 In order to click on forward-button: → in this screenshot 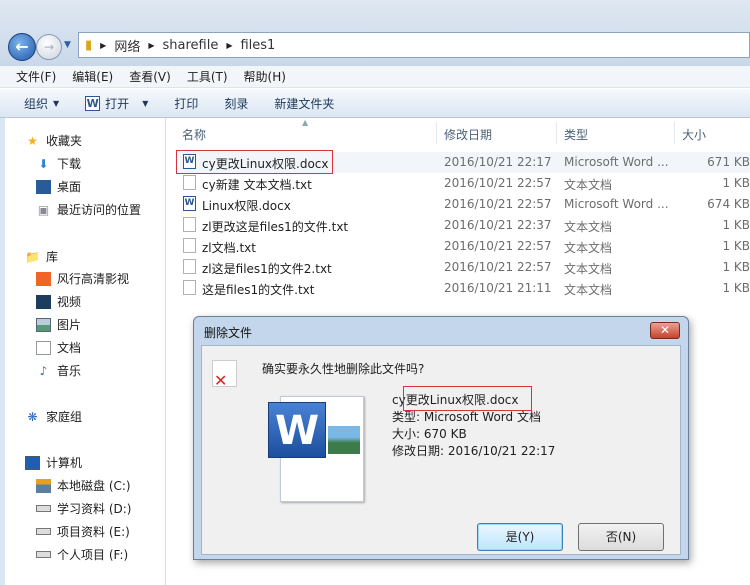, I will do `click(49, 47)`.